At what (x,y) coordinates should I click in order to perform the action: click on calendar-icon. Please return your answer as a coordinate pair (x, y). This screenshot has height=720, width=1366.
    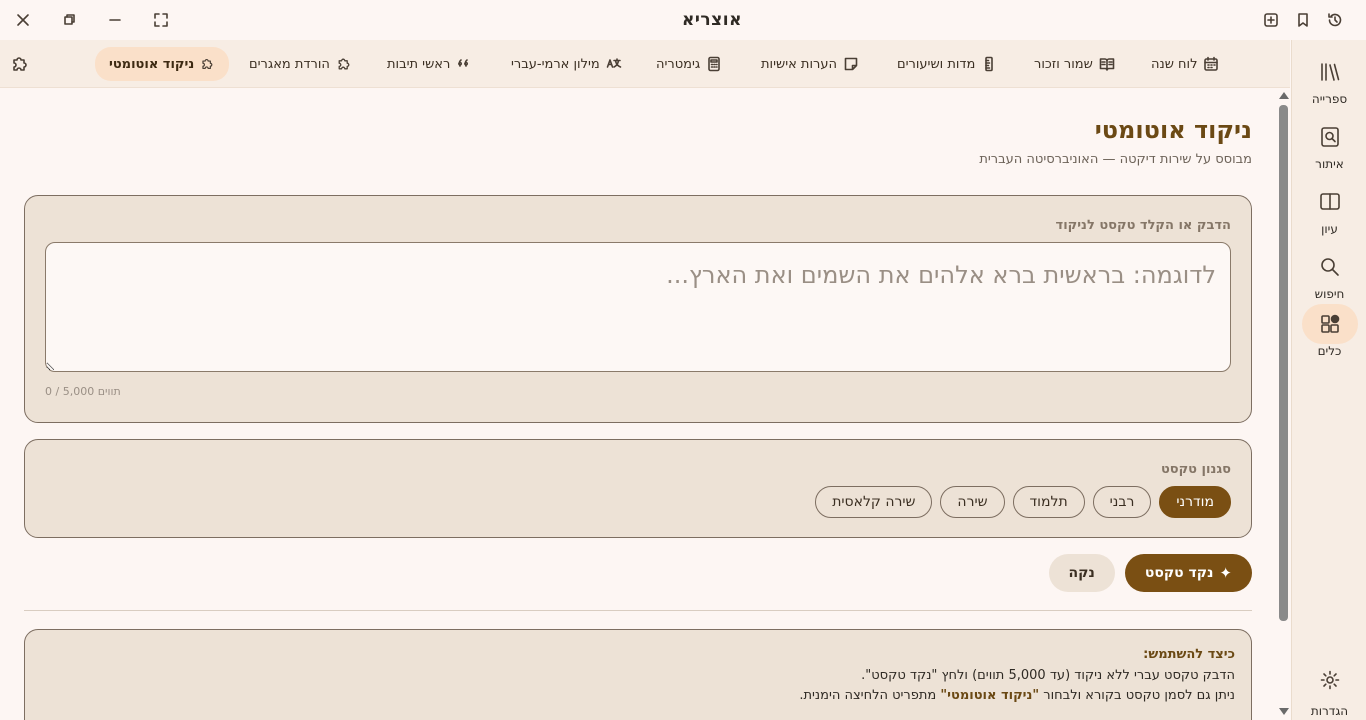
    Looking at the image, I should click on (1211, 63).